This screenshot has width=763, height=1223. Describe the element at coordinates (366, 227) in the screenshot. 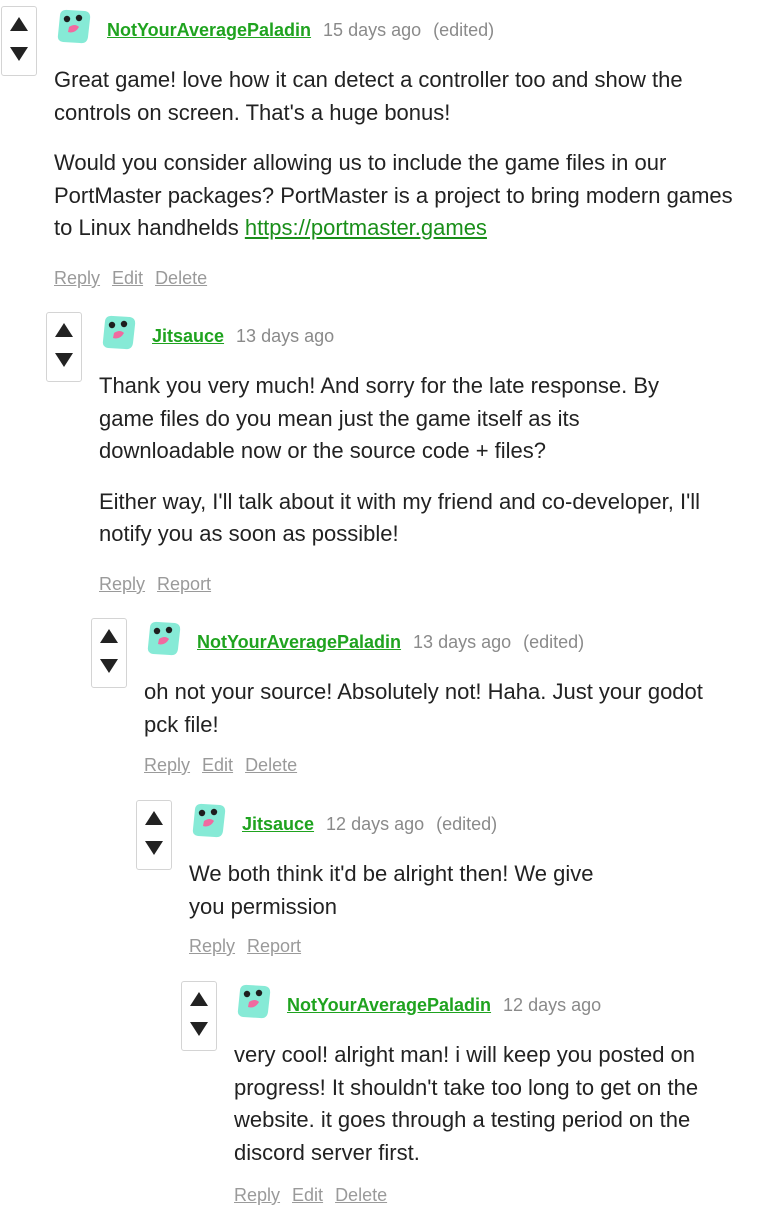

I see `portmaster-link: https://portmaster.games` at that location.